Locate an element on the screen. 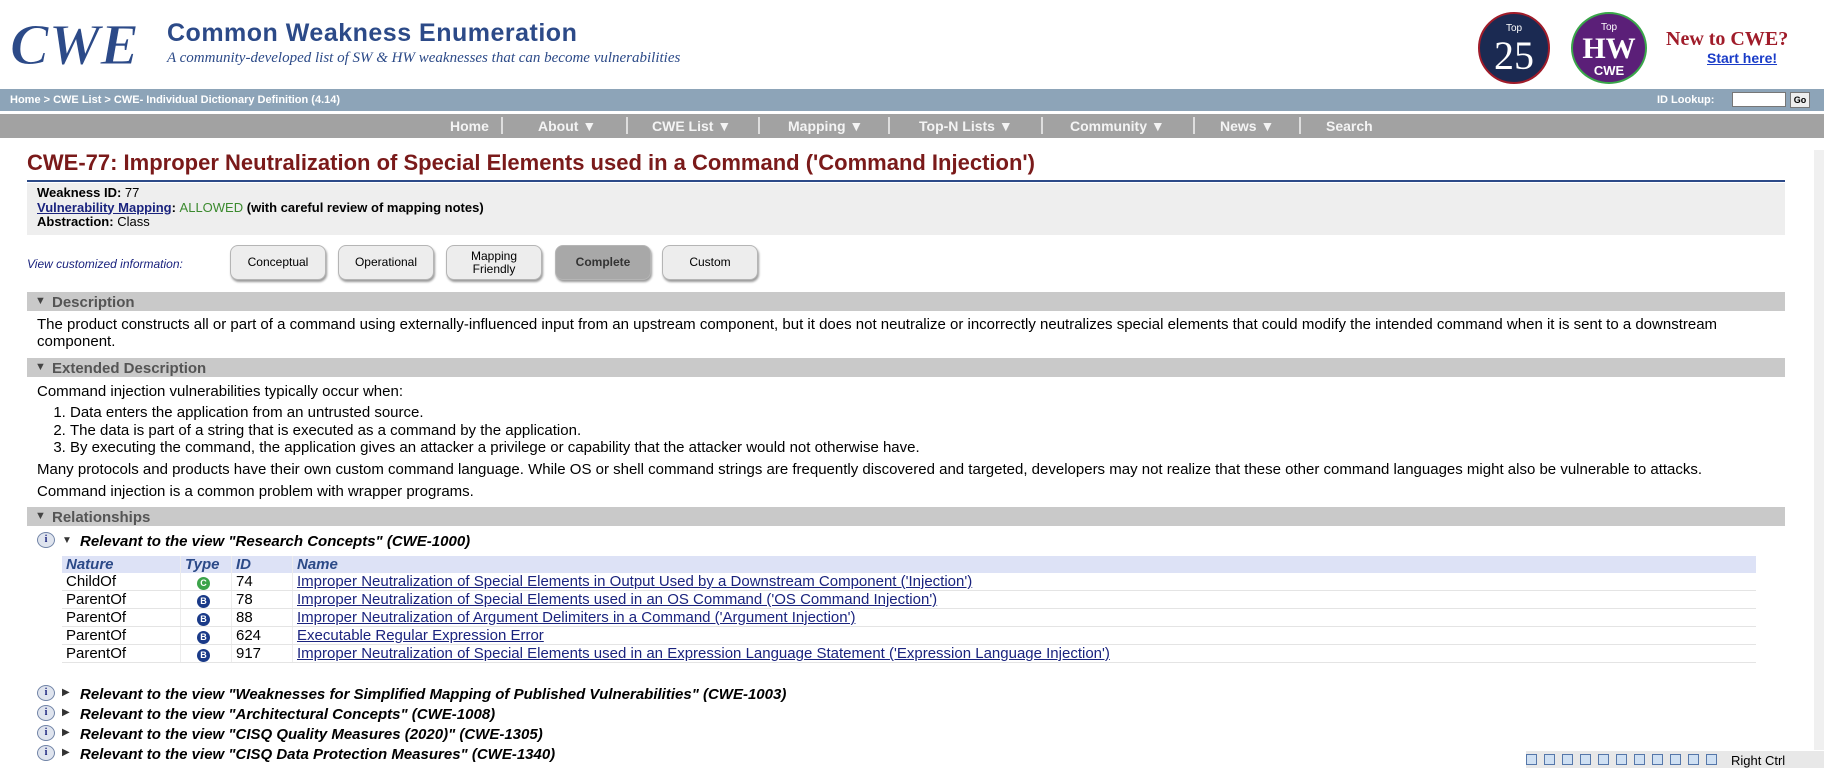 The width and height of the screenshot is (1824, 768). nav-top-n-lists: Top-N Lists ▼ is located at coordinates (966, 126).